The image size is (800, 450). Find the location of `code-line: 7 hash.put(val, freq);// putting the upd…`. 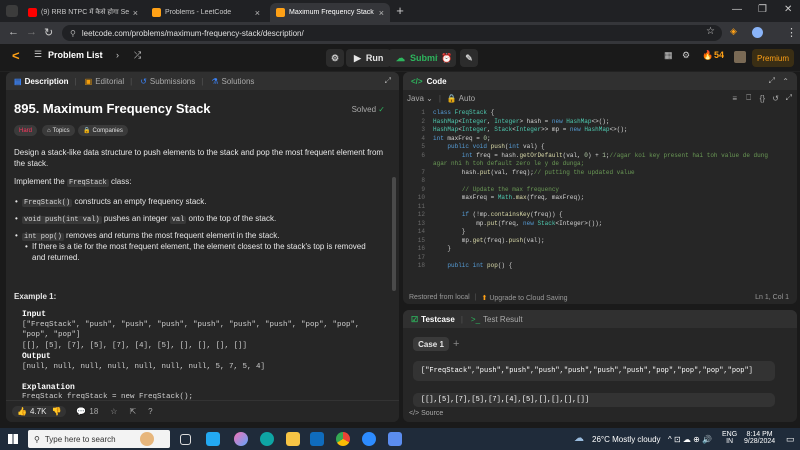

code-line: 7 hash.put(val, freq);// putting the upd… is located at coordinates (521, 173).